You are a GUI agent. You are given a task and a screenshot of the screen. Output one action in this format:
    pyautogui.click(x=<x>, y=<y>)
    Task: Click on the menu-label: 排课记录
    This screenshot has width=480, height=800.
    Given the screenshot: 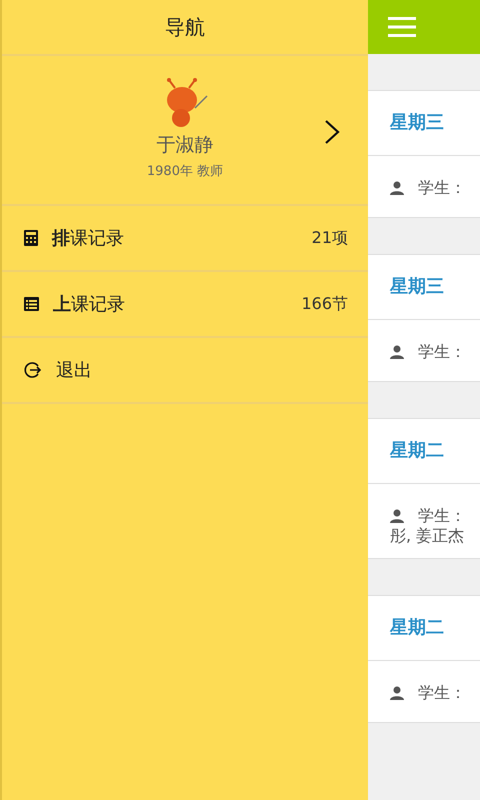 What is the action you would take?
    pyautogui.click(x=88, y=238)
    